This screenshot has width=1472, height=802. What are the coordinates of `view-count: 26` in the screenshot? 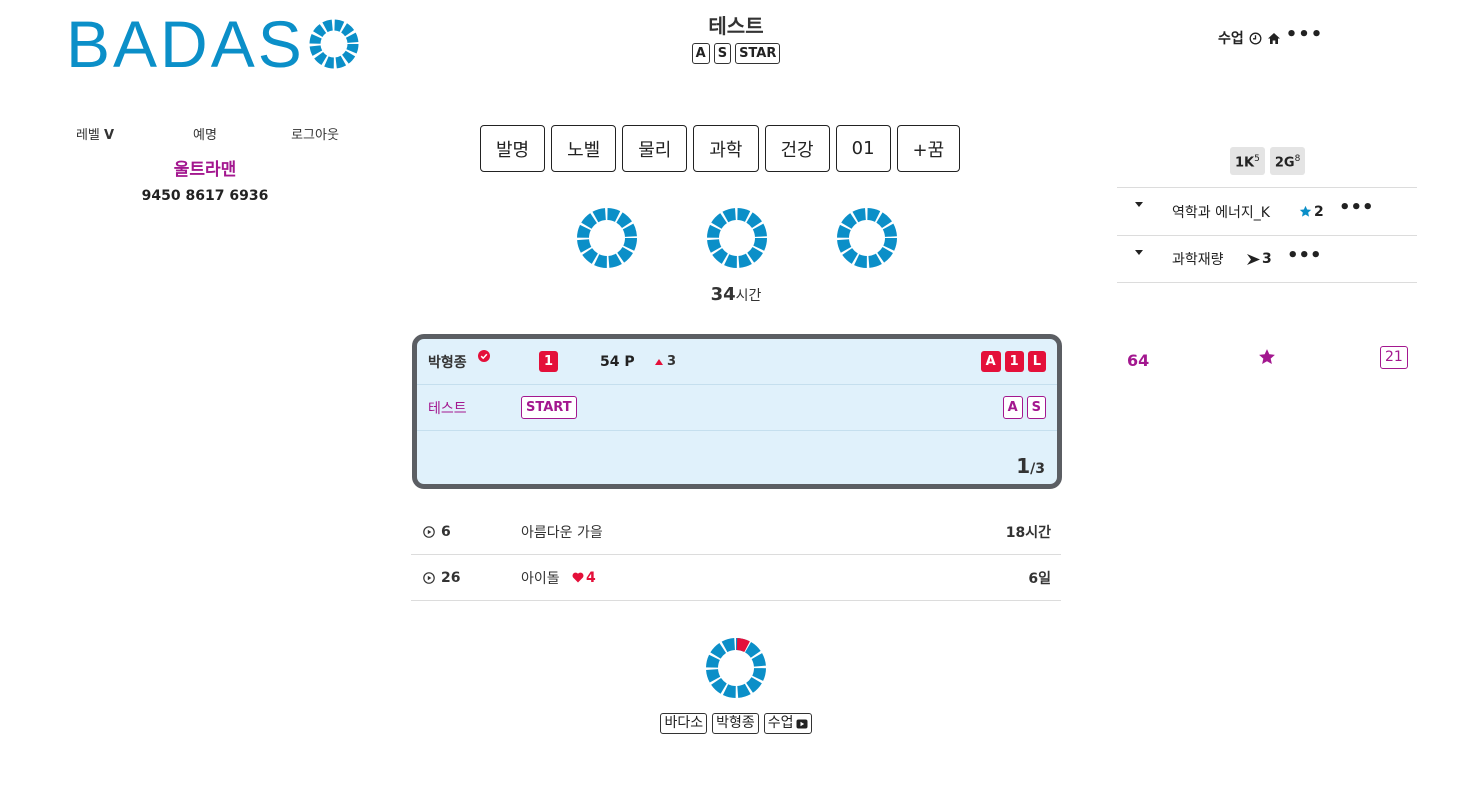 It's located at (451, 577).